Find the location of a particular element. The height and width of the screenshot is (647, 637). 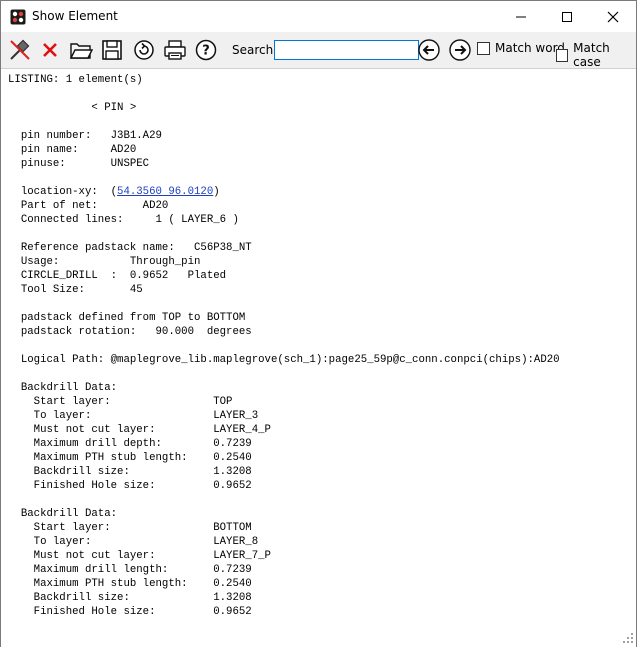

backdrill-line: To layer: LAYER_8 is located at coordinates (133, 542).